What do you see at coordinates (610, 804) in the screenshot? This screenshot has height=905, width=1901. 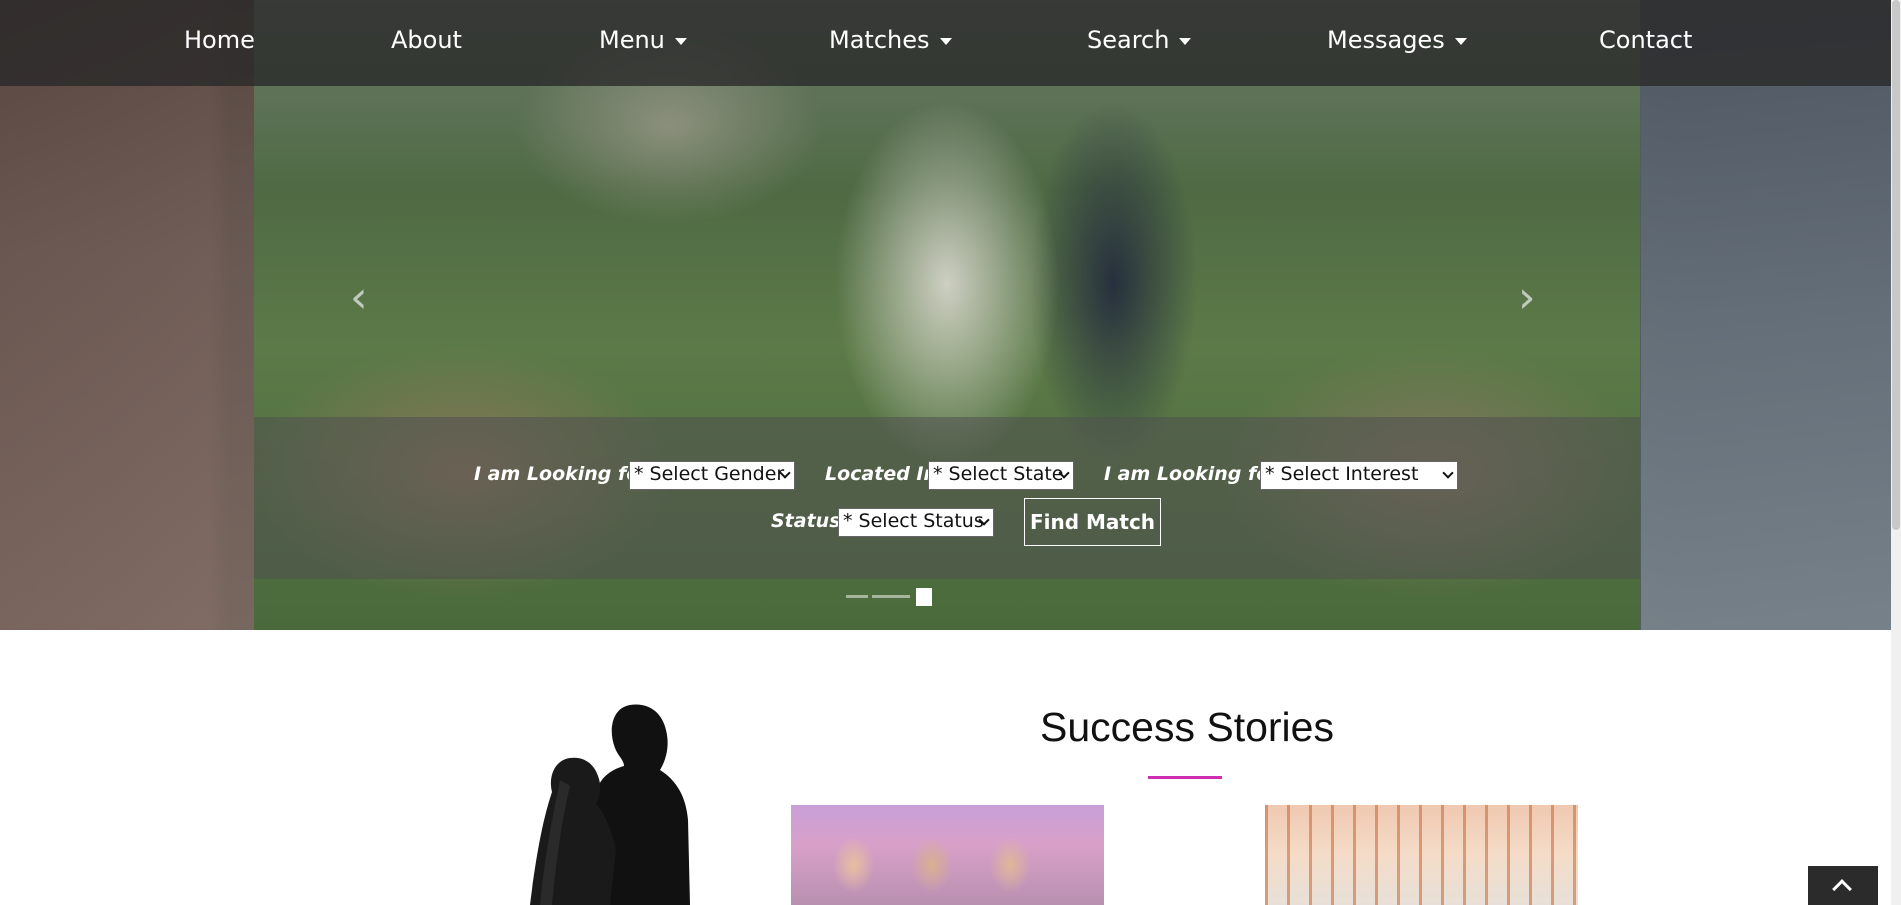 I see `couple-silhouette-image` at bounding box center [610, 804].